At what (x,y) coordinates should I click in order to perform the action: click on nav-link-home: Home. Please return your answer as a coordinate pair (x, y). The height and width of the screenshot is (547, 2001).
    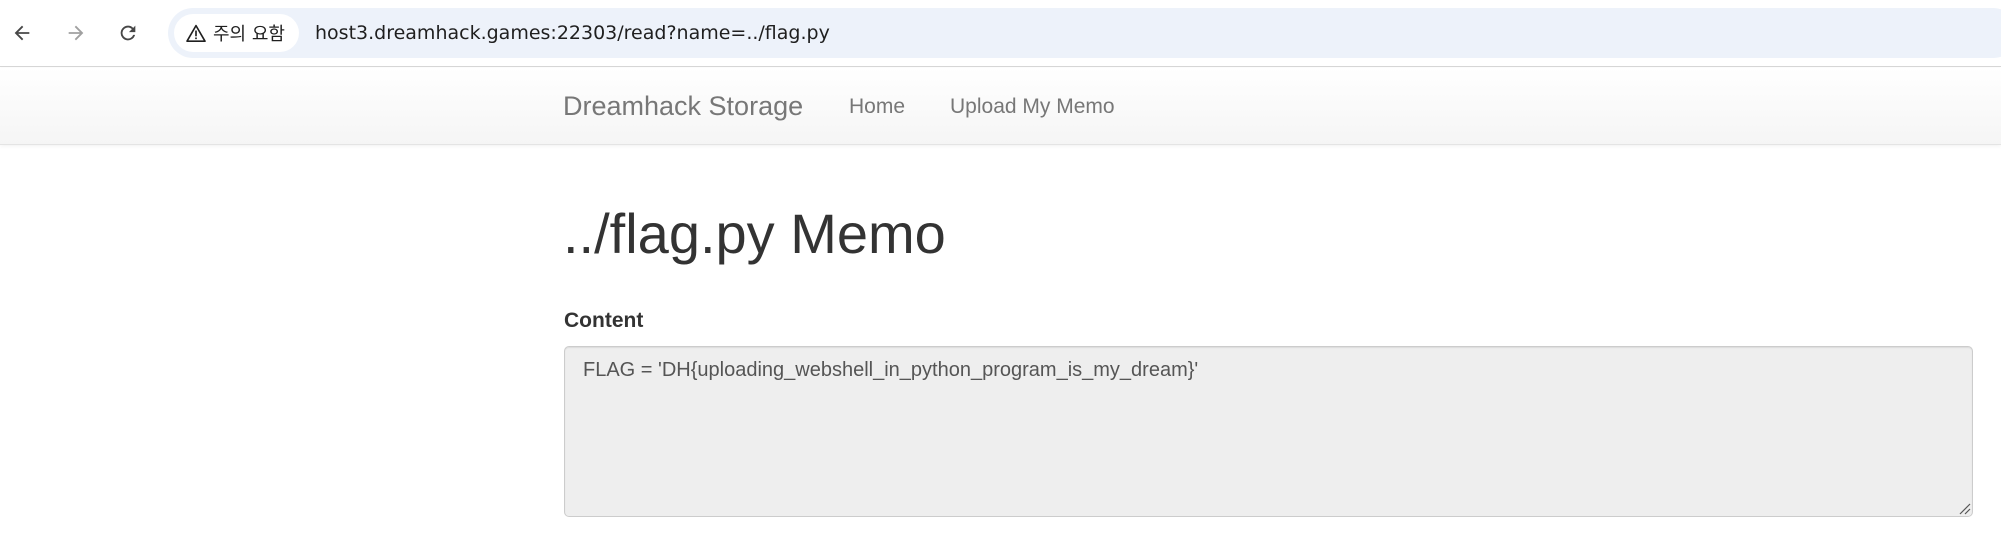
    Looking at the image, I should click on (877, 106).